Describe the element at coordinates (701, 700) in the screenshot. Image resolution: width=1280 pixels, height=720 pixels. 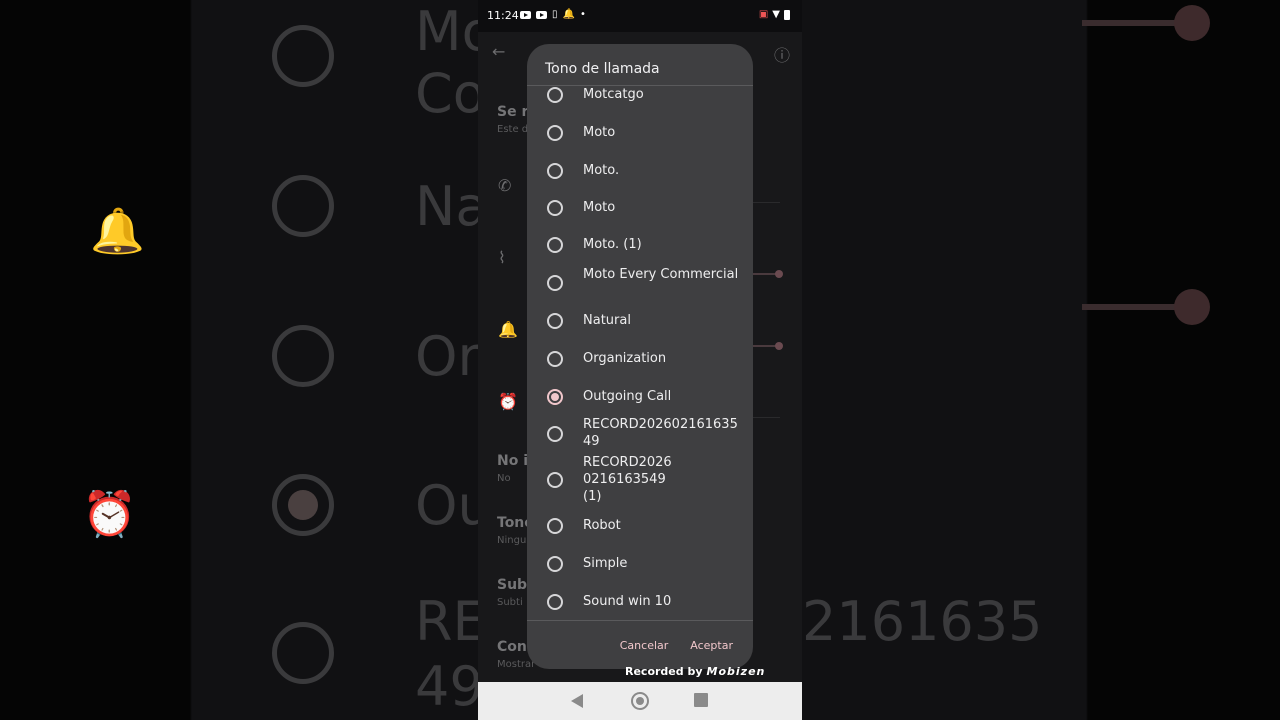
I see `recents-icon` at that location.